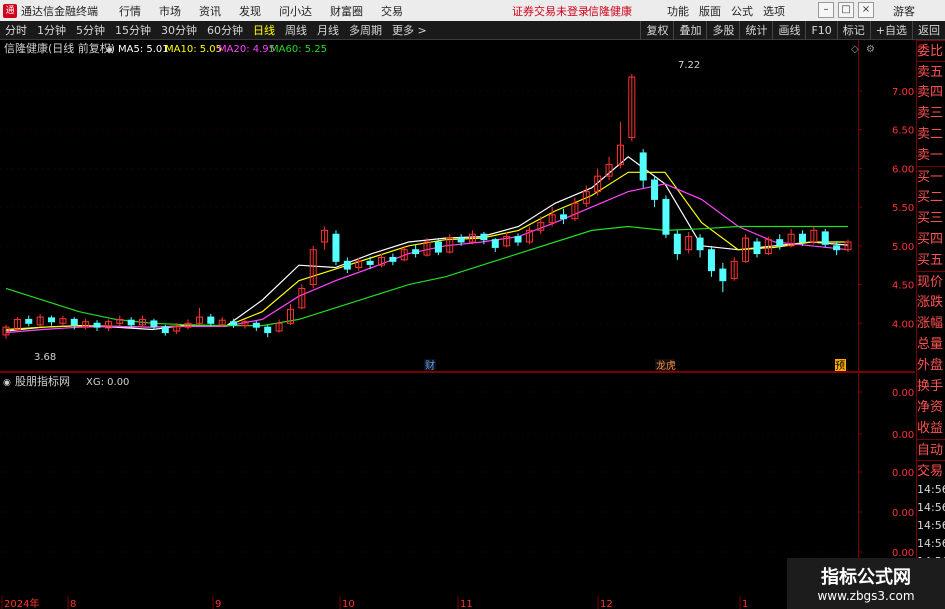  I want to click on multi-stock-button: 多股, so click(722, 30).